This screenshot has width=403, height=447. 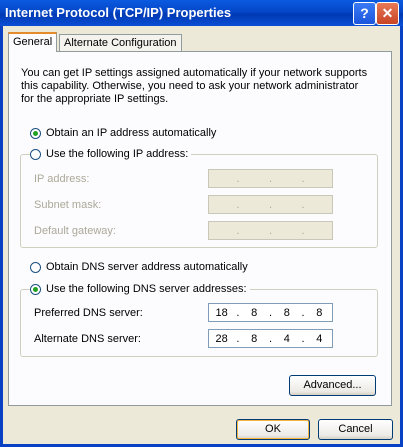 I want to click on tab-alternate-configuration: Alternate Configuration, so click(x=120, y=43).